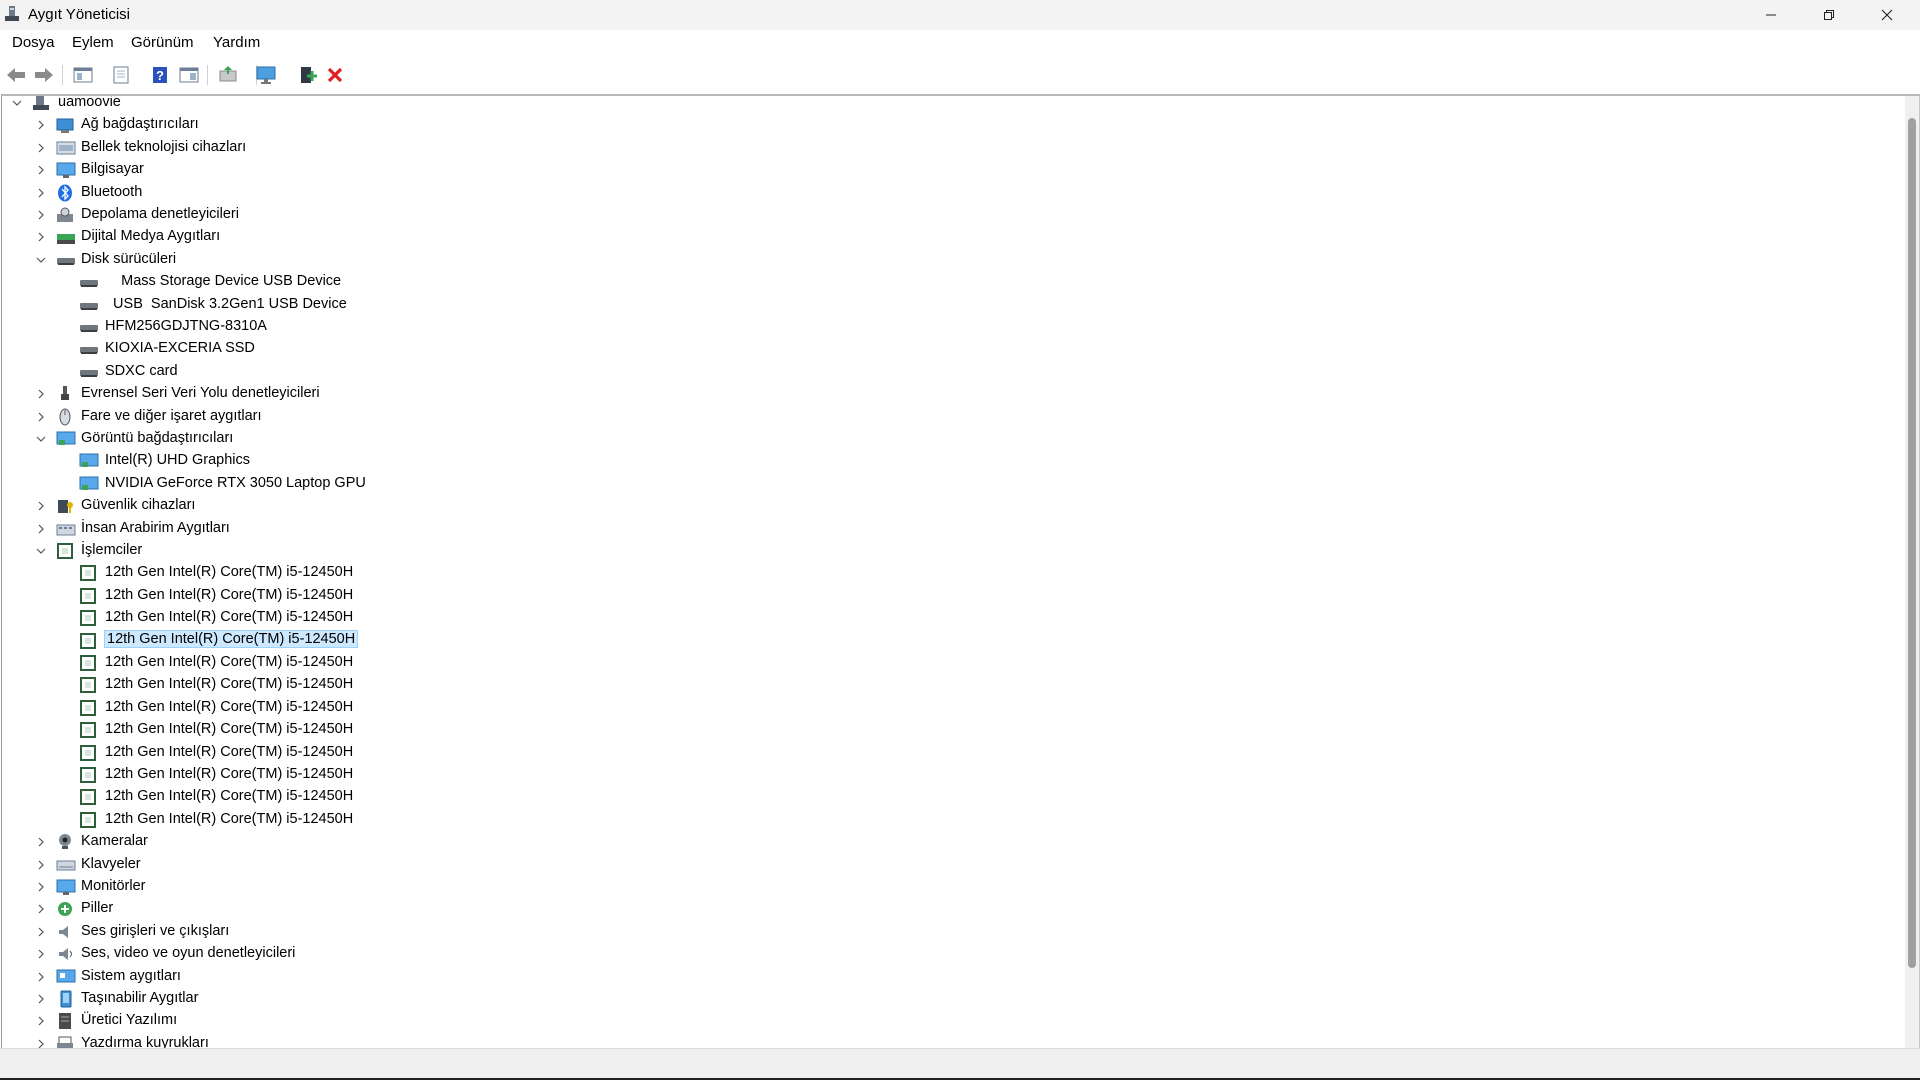 The width and height of the screenshot is (1920, 1080). What do you see at coordinates (16, 75) in the screenshot?
I see `back-button` at bounding box center [16, 75].